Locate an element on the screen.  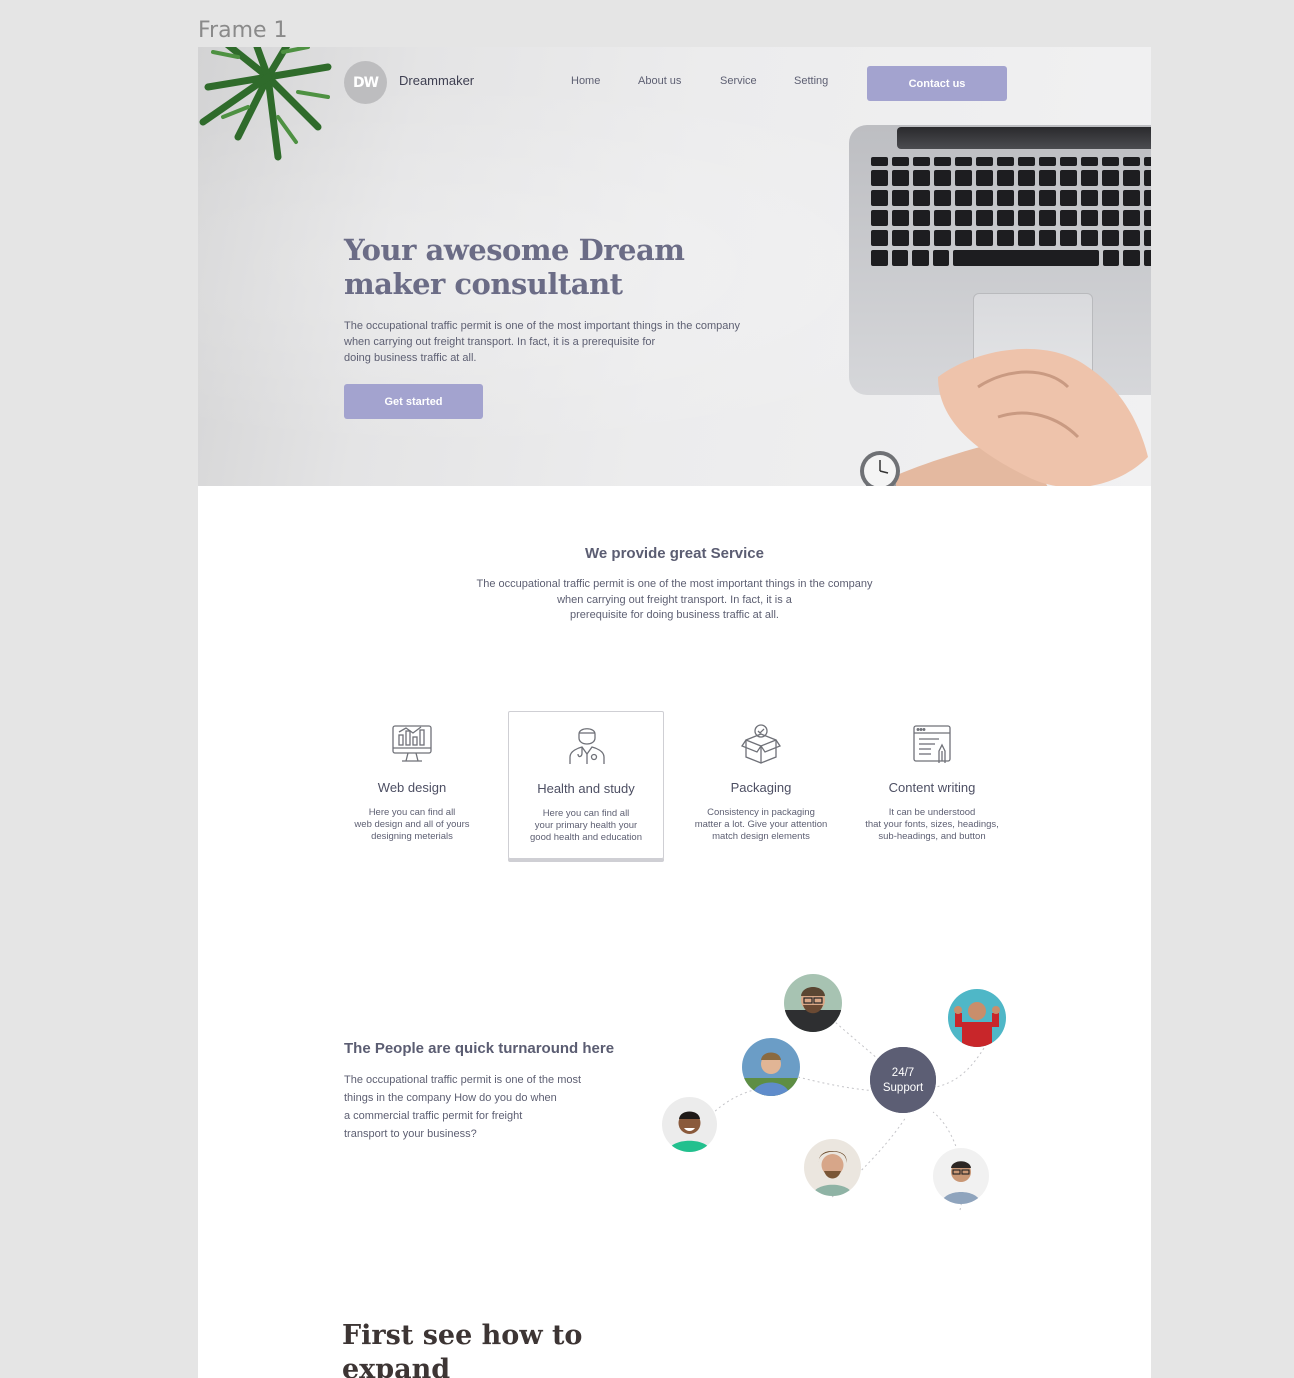
nav-about-us: About us is located at coordinates (659, 81).